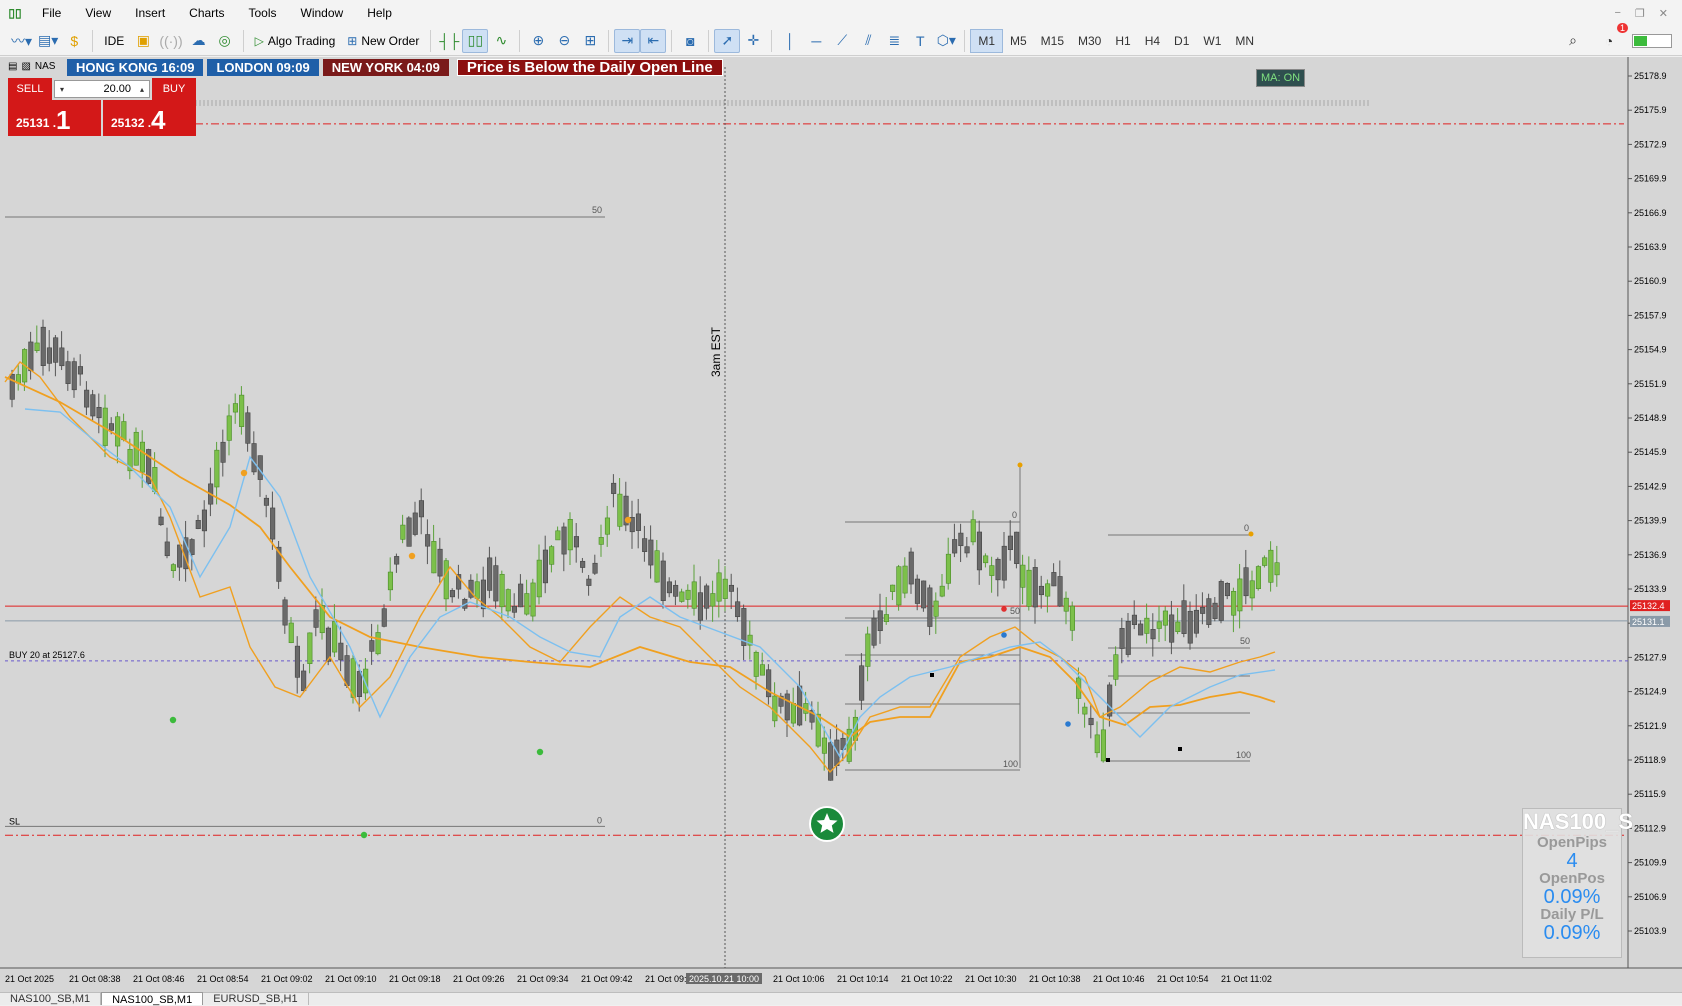  What do you see at coordinates (590, 41) in the screenshot?
I see `tile-windows-icon: ⊞` at bounding box center [590, 41].